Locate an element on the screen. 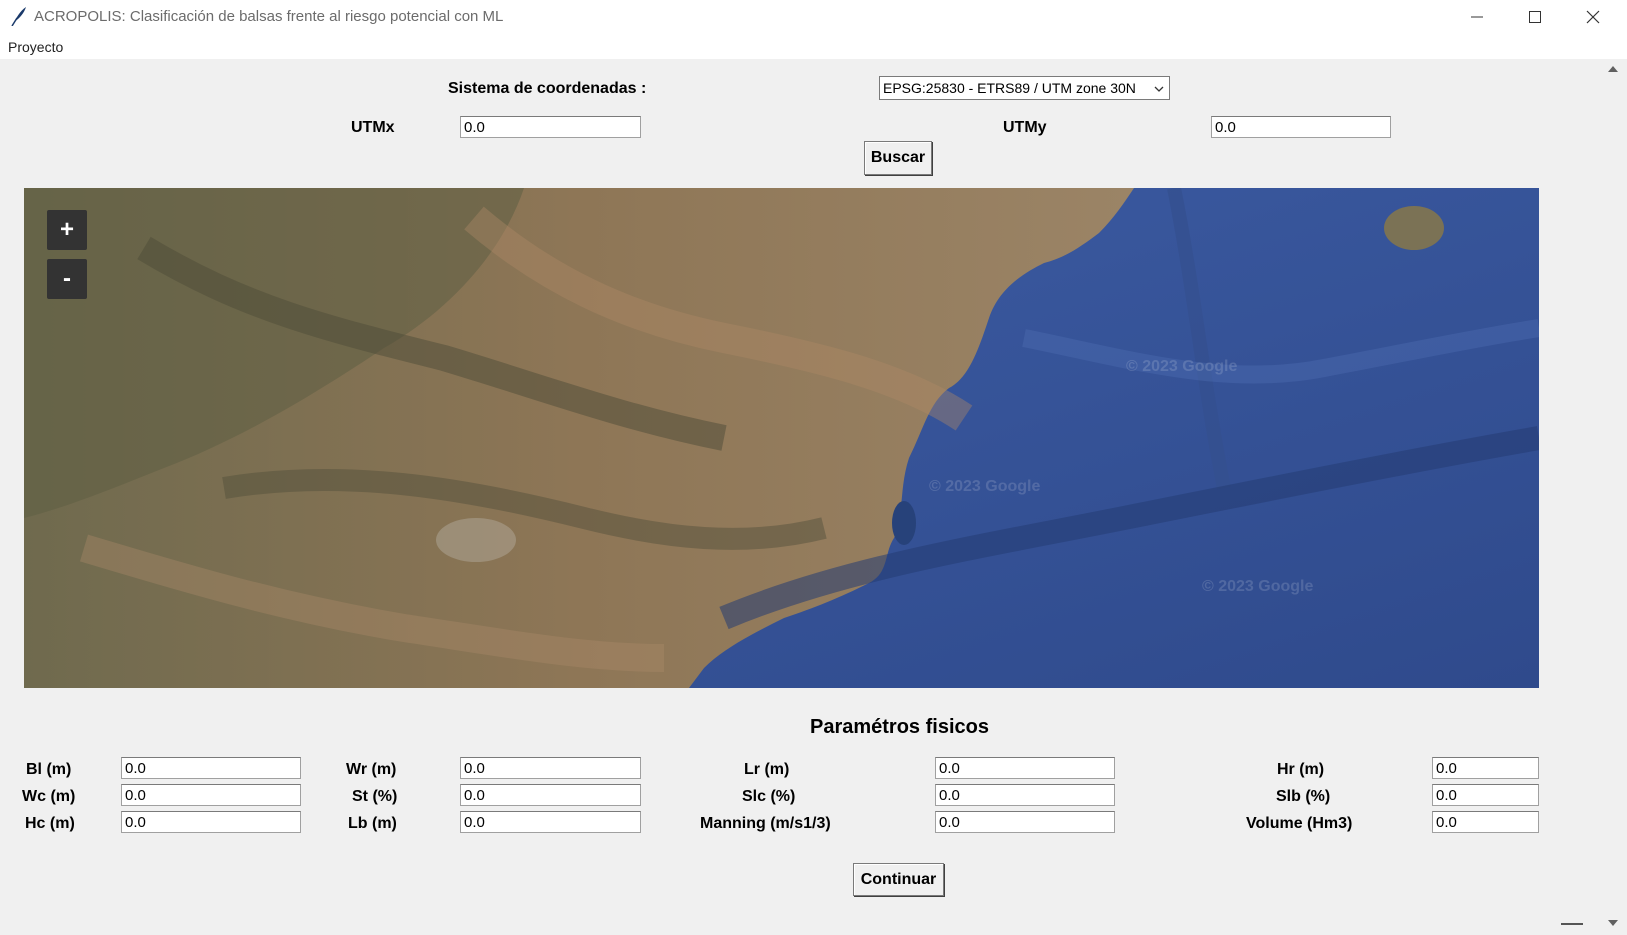 Image resolution: width=1627 pixels, height=935 pixels. physical-params-title: Paramétros fisicos is located at coordinates (899, 727).